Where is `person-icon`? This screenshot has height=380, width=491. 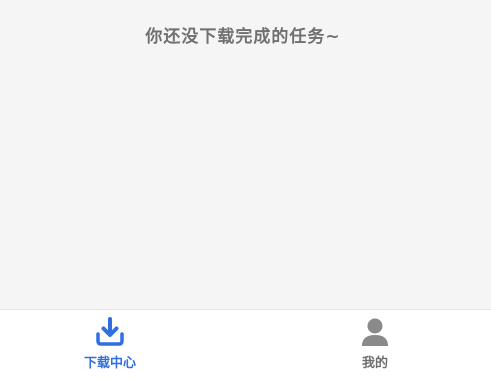 person-icon is located at coordinates (375, 332).